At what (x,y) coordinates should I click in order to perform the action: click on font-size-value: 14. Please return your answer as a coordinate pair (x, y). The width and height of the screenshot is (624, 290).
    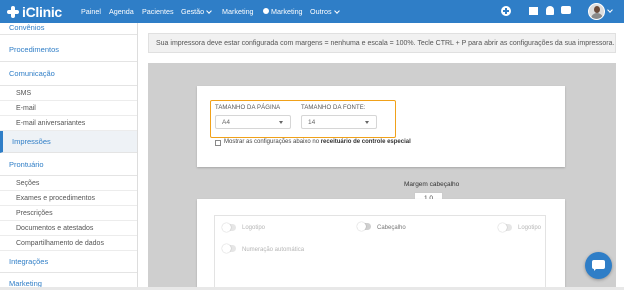
    Looking at the image, I should click on (312, 122).